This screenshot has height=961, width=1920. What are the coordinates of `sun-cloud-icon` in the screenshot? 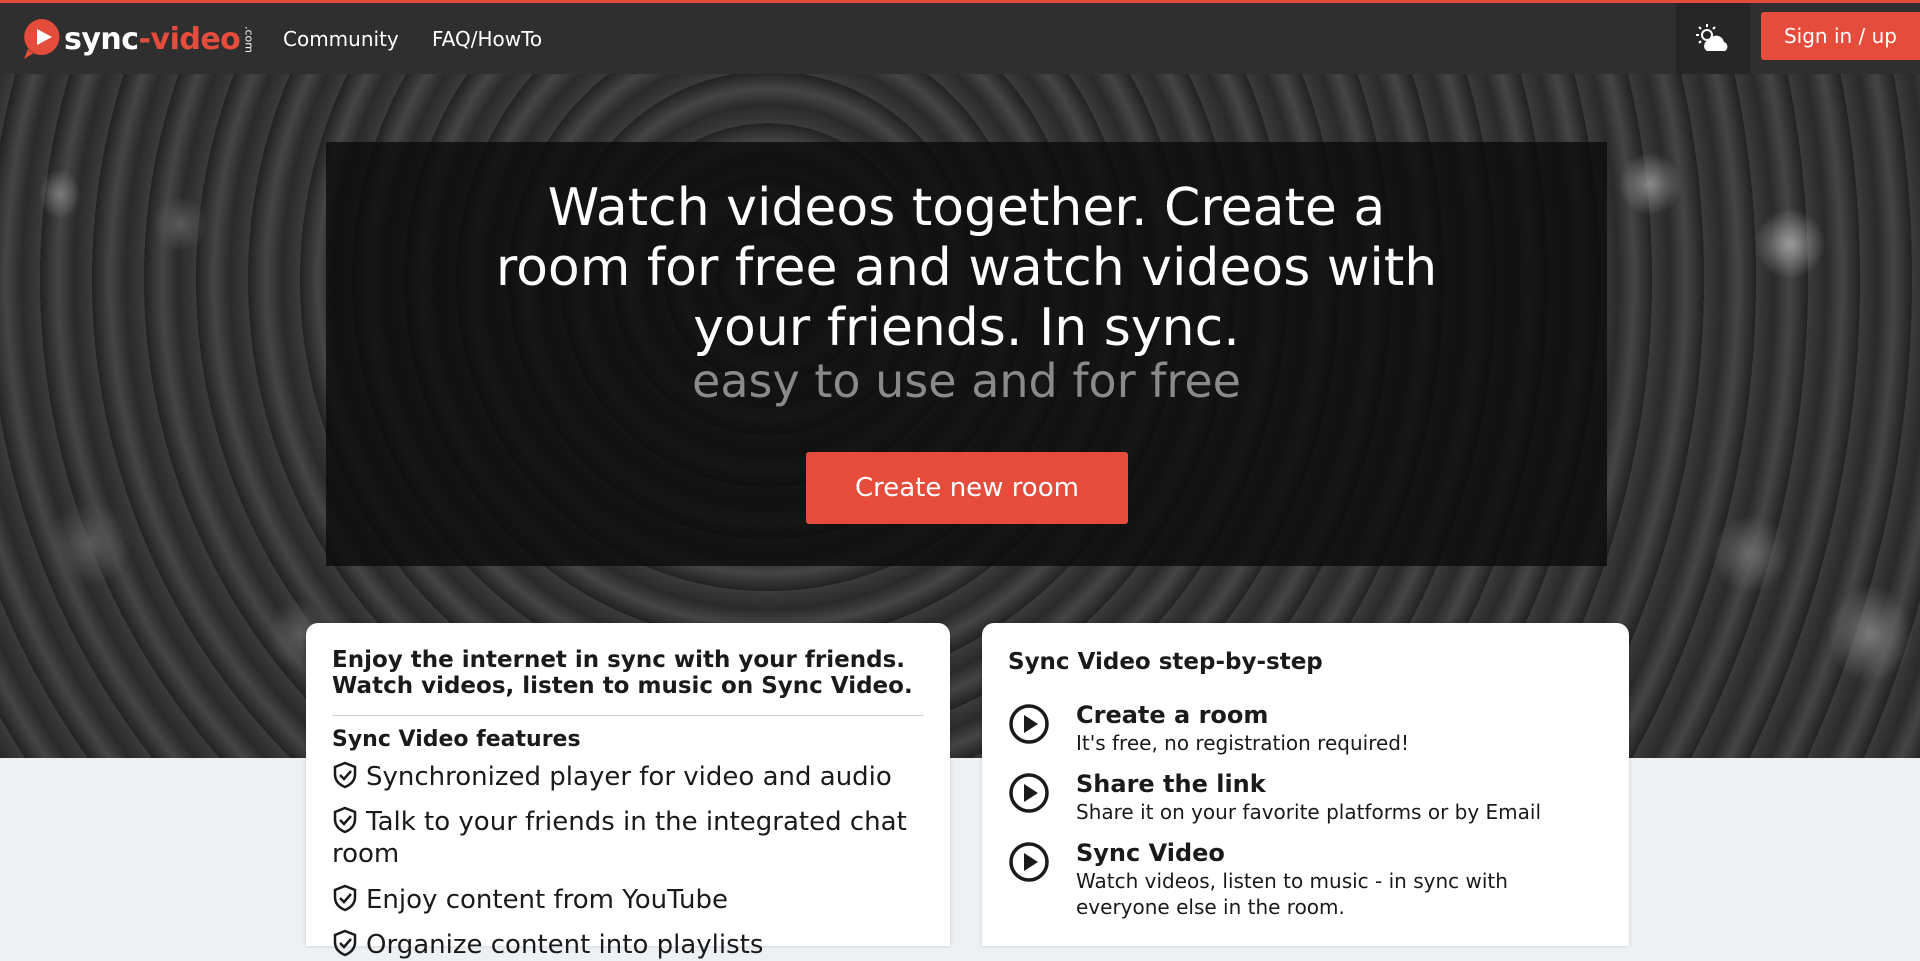 It's located at (1712, 37).